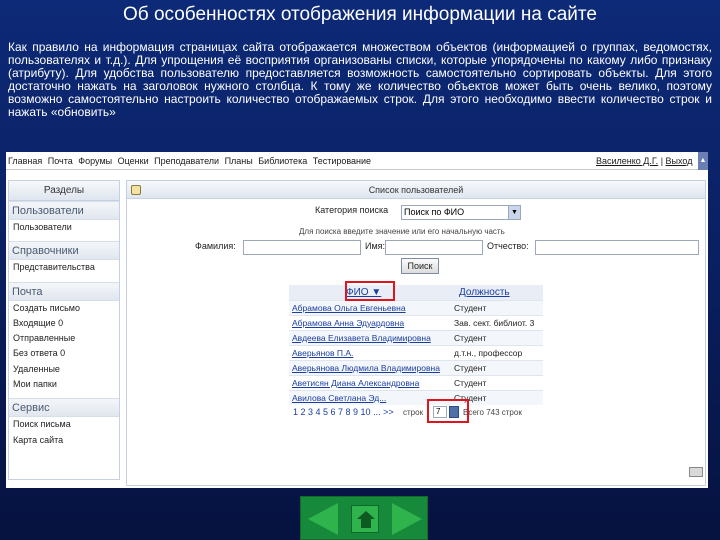  I want to click on next-slide-button, so click(407, 519).